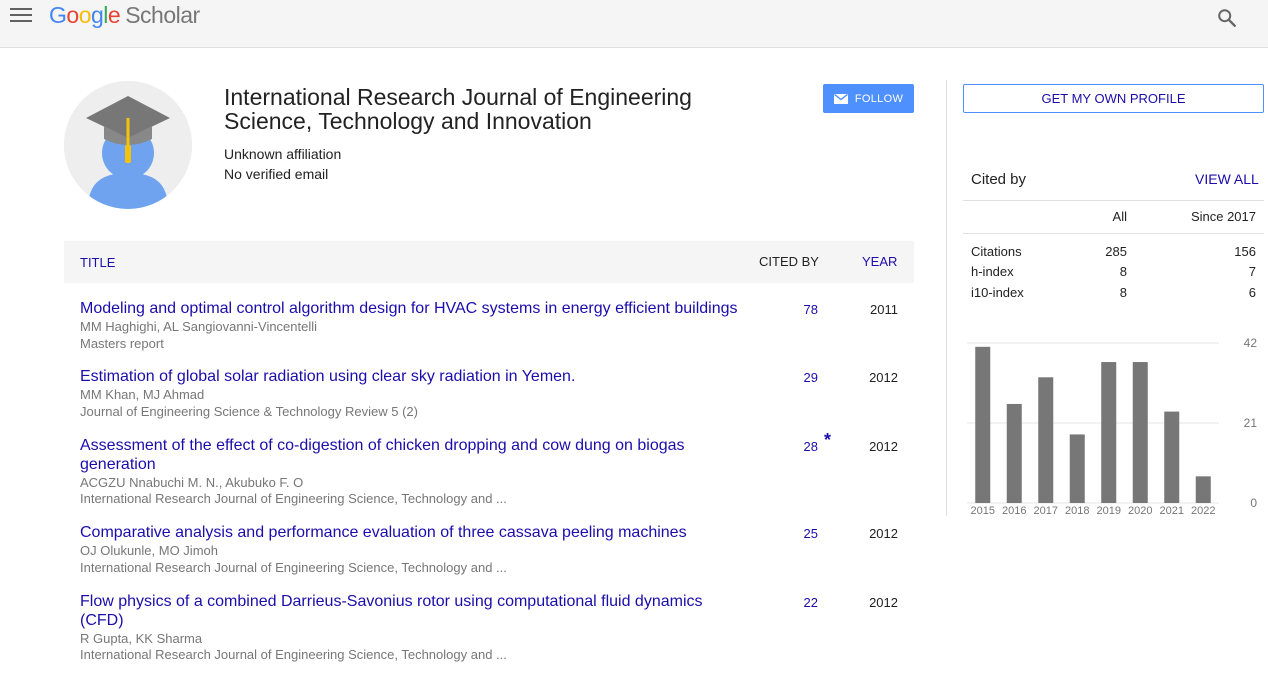  I want to click on view-all-link: VIEW ALL, so click(1227, 179).